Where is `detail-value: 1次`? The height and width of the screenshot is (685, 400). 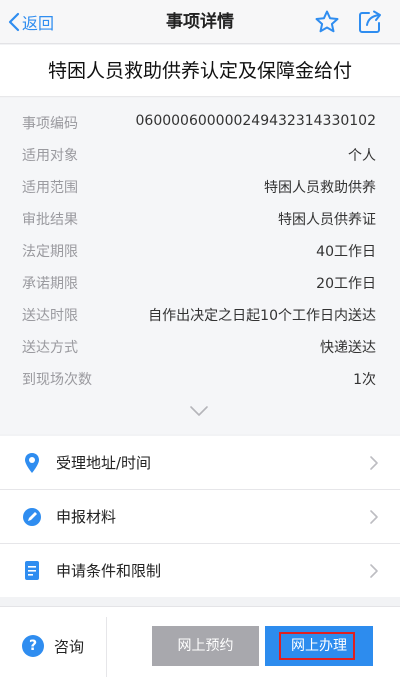 detail-value: 1次 is located at coordinates (364, 380).